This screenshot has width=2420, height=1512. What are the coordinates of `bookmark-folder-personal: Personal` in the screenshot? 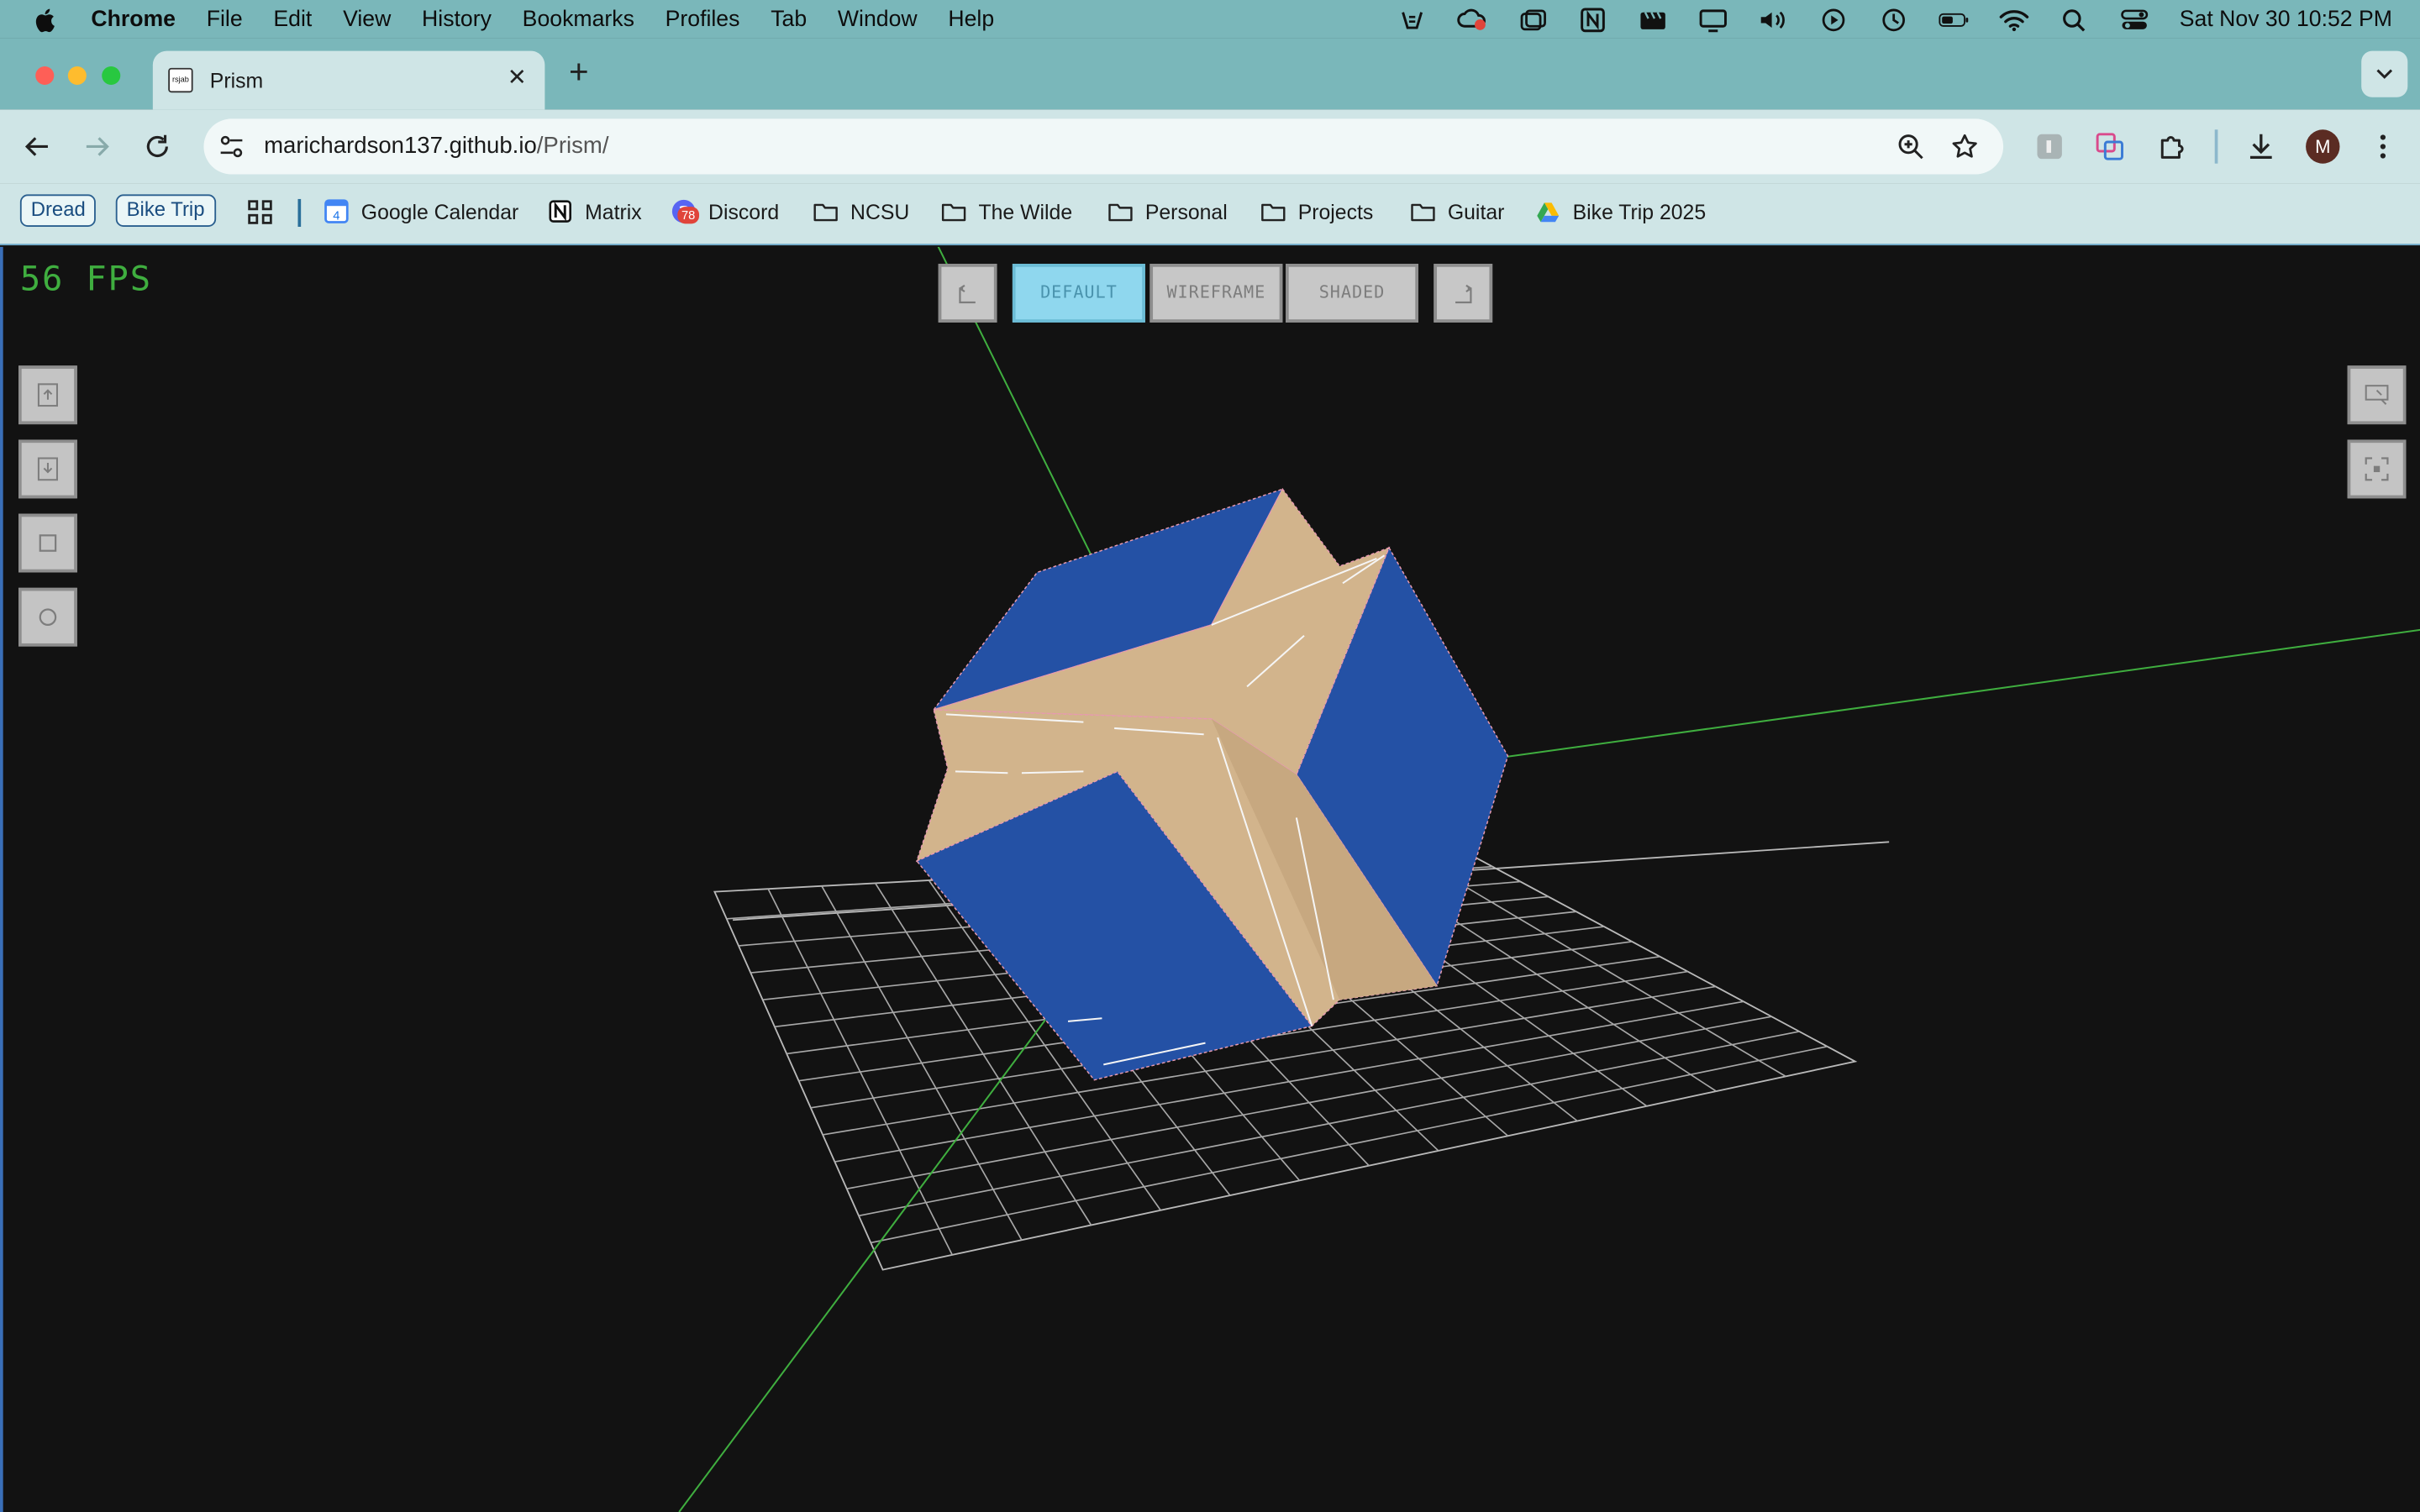 It's located at (1168, 211).